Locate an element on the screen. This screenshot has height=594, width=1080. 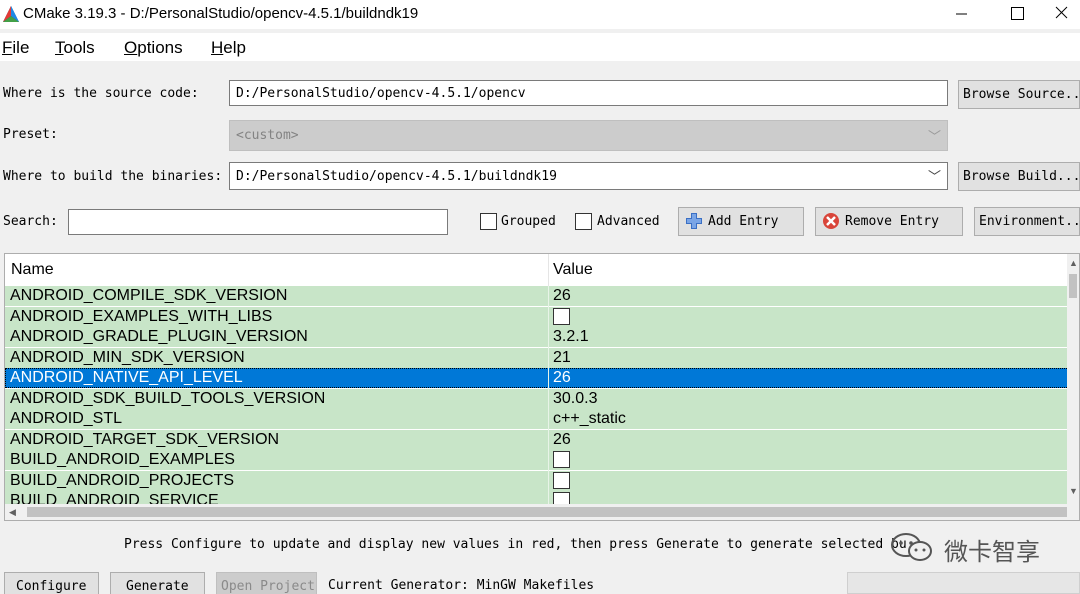
menu-help: Help is located at coordinates (228, 48).